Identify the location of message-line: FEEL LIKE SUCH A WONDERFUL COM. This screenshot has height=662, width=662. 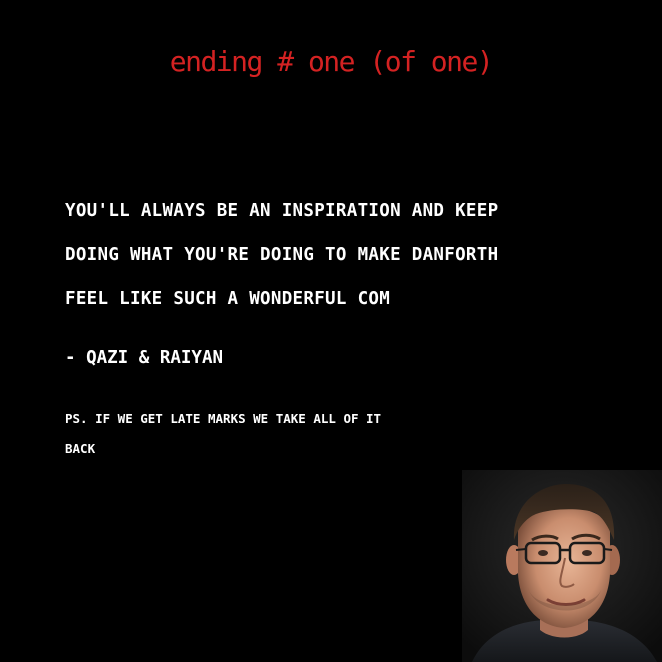
(228, 299).